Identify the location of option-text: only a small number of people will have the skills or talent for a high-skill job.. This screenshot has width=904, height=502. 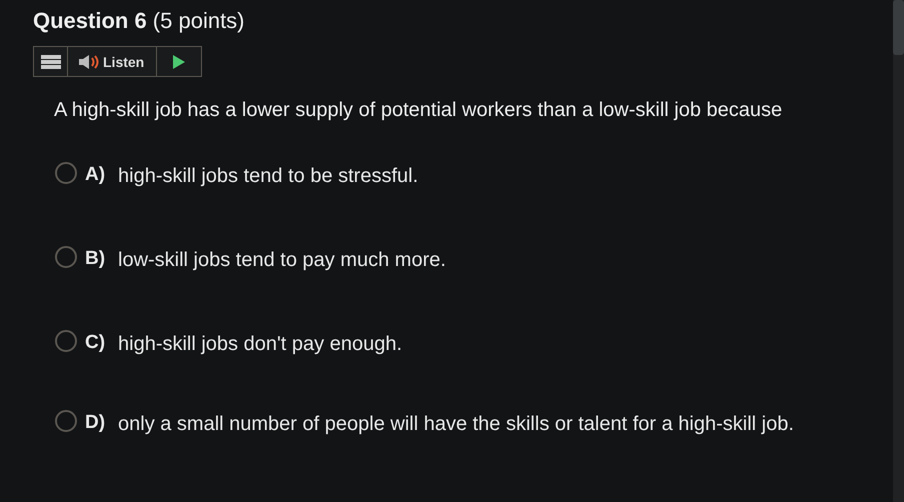
(456, 424).